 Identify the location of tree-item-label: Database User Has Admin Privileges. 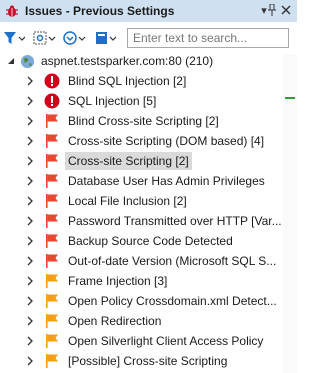
(166, 181).